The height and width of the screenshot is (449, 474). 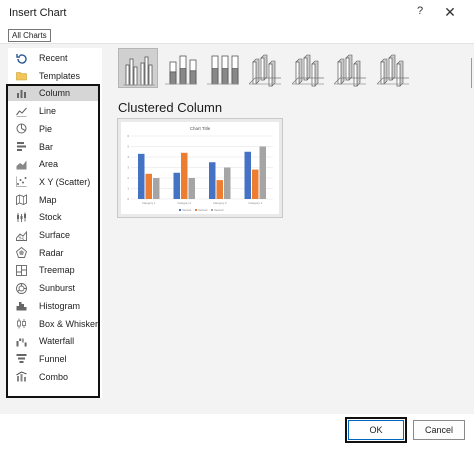 I want to click on close-button: ✕, so click(x=450, y=12).